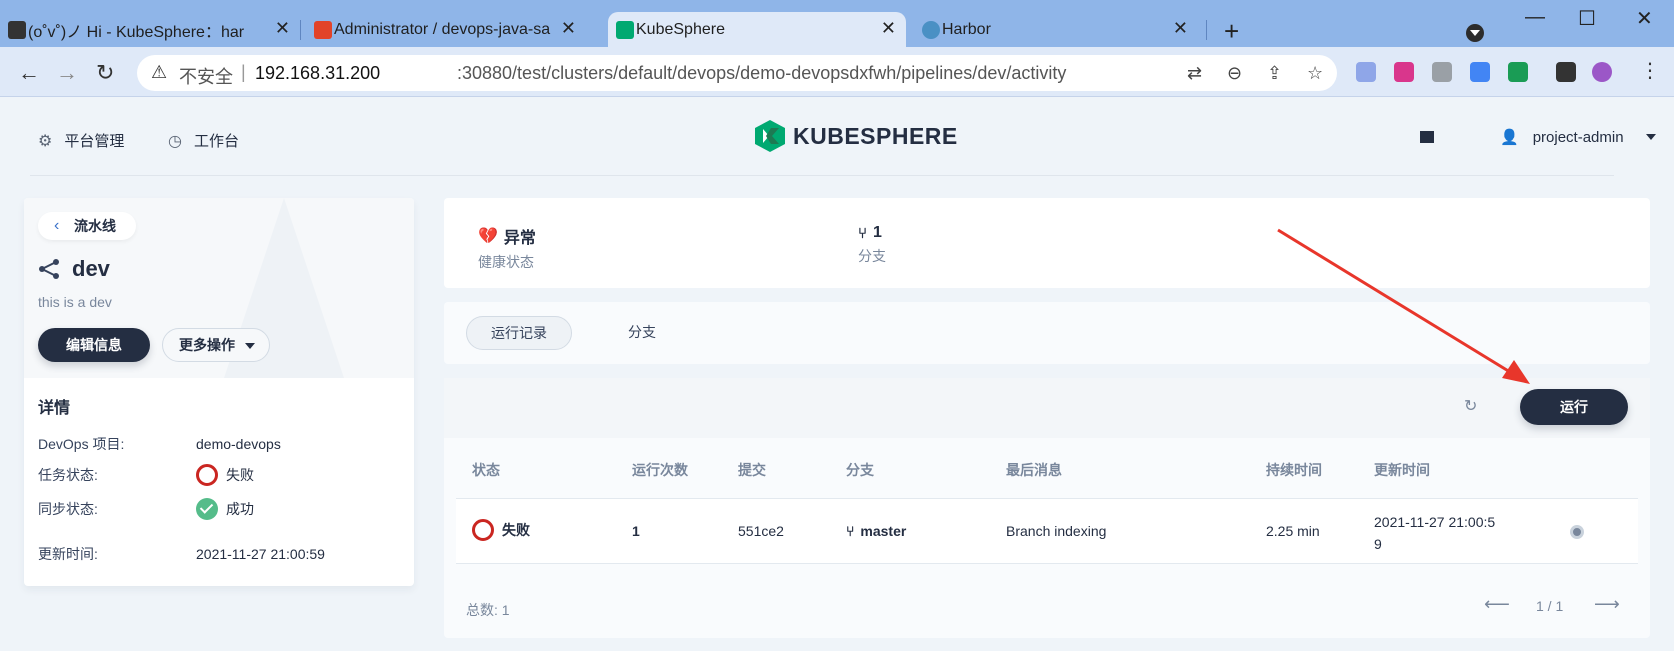 The height and width of the screenshot is (651, 1674). Describe the element at coordinates (207, 509) in the screenshot. I see `success-status-icon` at that location.